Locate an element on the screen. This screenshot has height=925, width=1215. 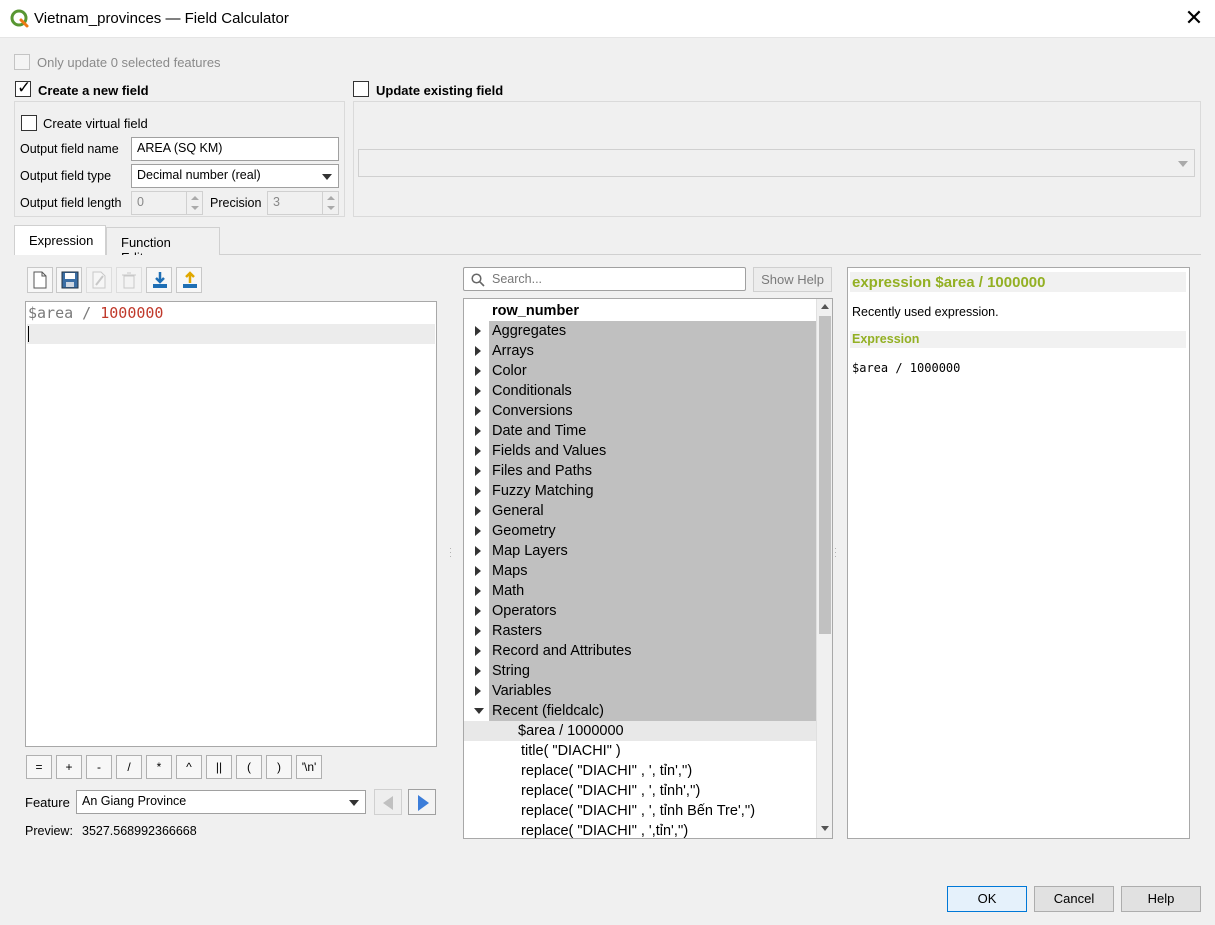
tree-item-recent: replace( "DIACHI" , ', tỉn','') is located at coordinates (640, 771).